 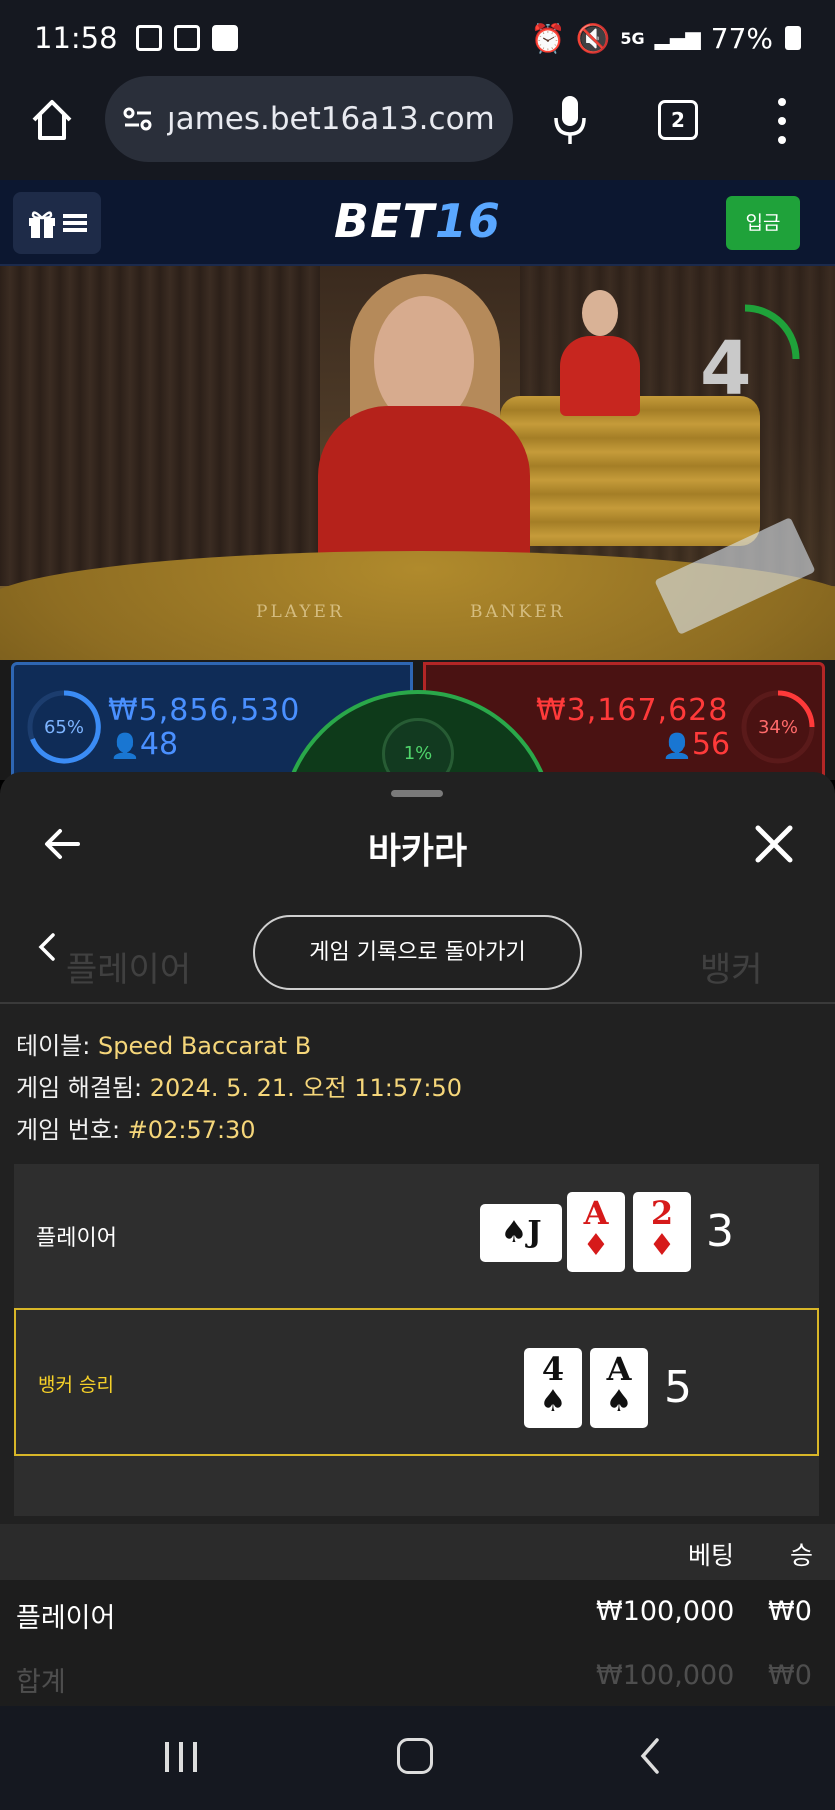 I want to click on col-bet: 베팅, so click(x=711, y=1555).